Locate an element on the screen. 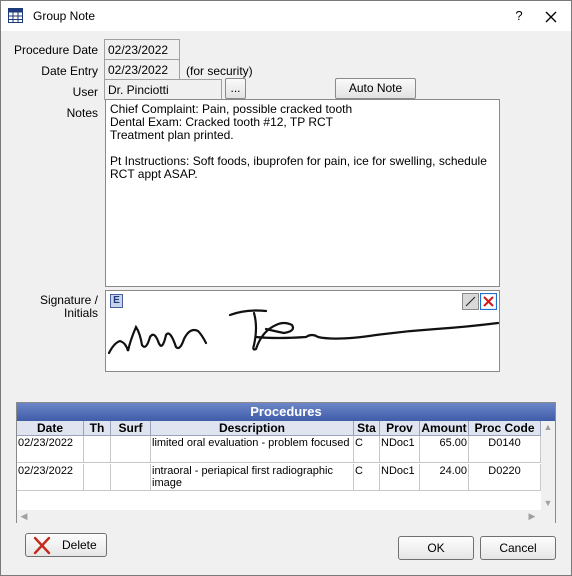 Image resolution: width=572 pixels, height=576 pixels. col-description: Description is located at coordinates (252, 428).